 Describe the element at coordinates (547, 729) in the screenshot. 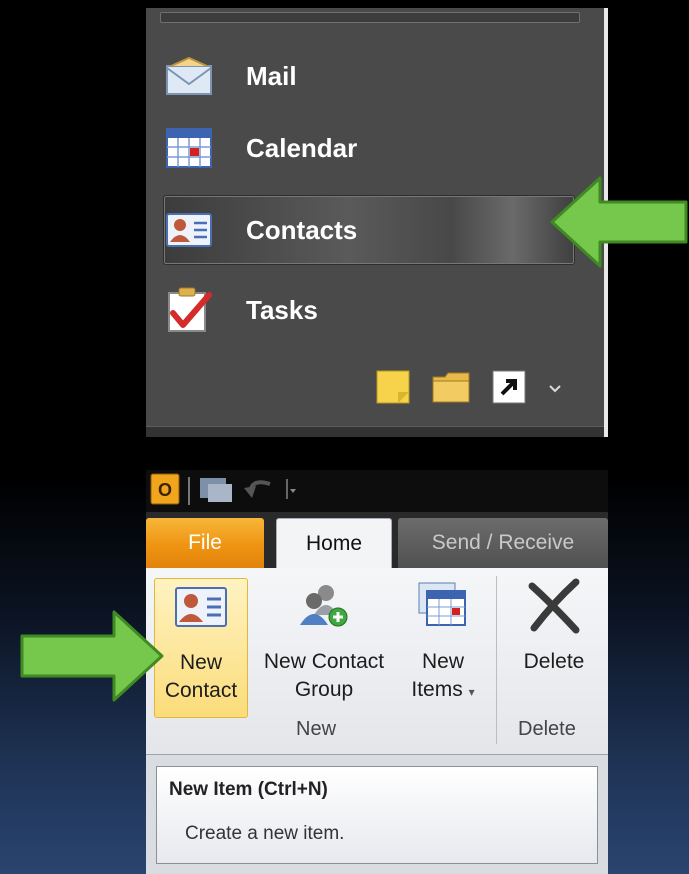

I see `group-label-delete: Delete` at that location.